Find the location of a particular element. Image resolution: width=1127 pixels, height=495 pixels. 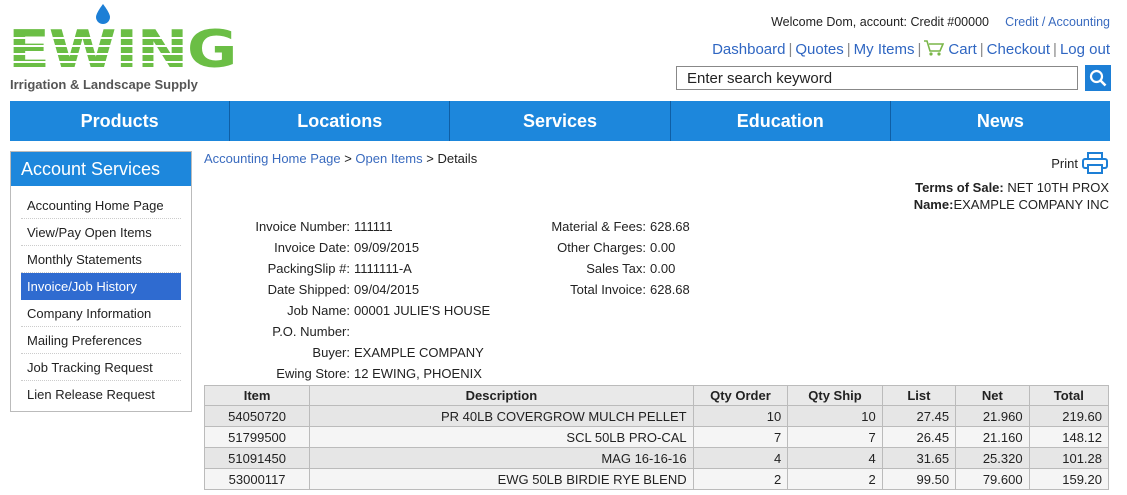

sidebar-item-company-information: Company Information is located at coordinates (101, 313).